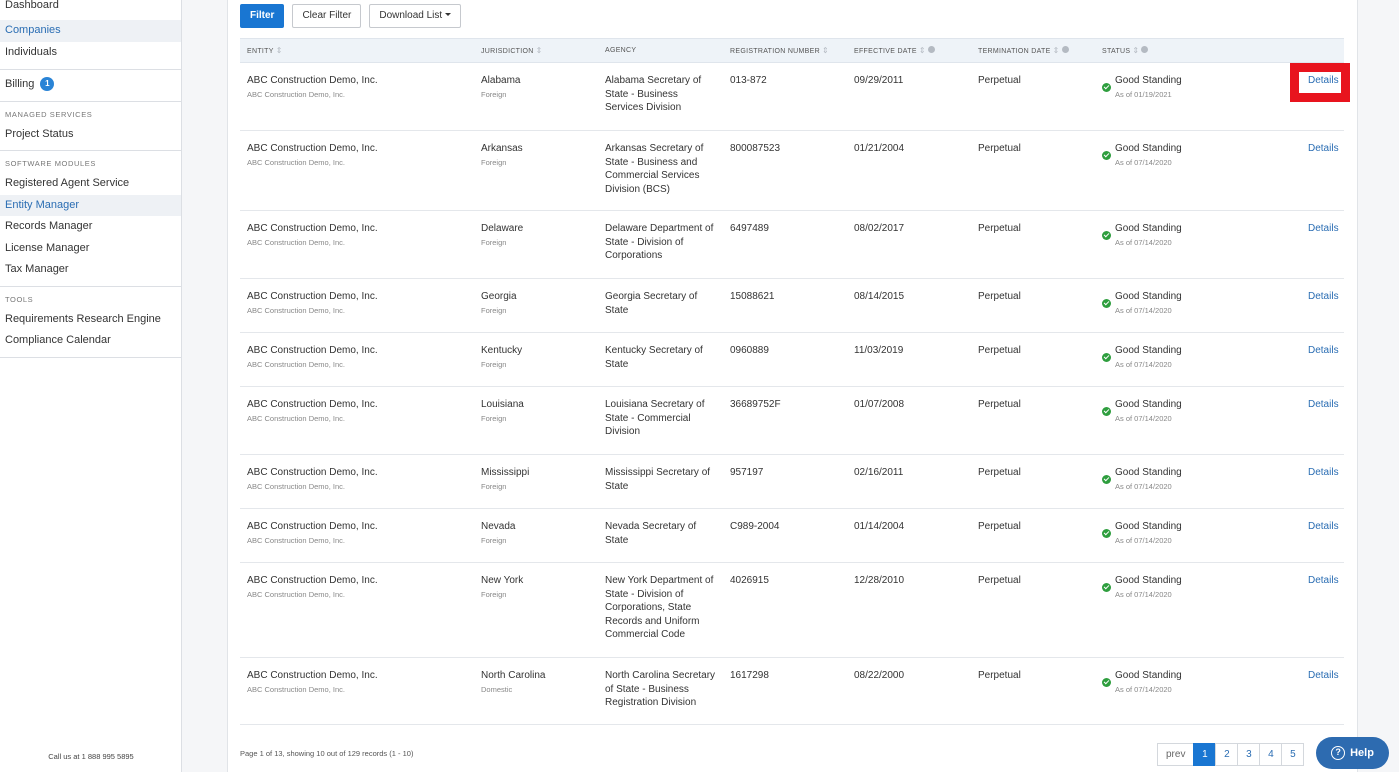 The width and height of the screenshot is (1399, 772). Describe the element at coordinates (1293, 754) in the screenshot. I see `page-button-5: 5` at that location.